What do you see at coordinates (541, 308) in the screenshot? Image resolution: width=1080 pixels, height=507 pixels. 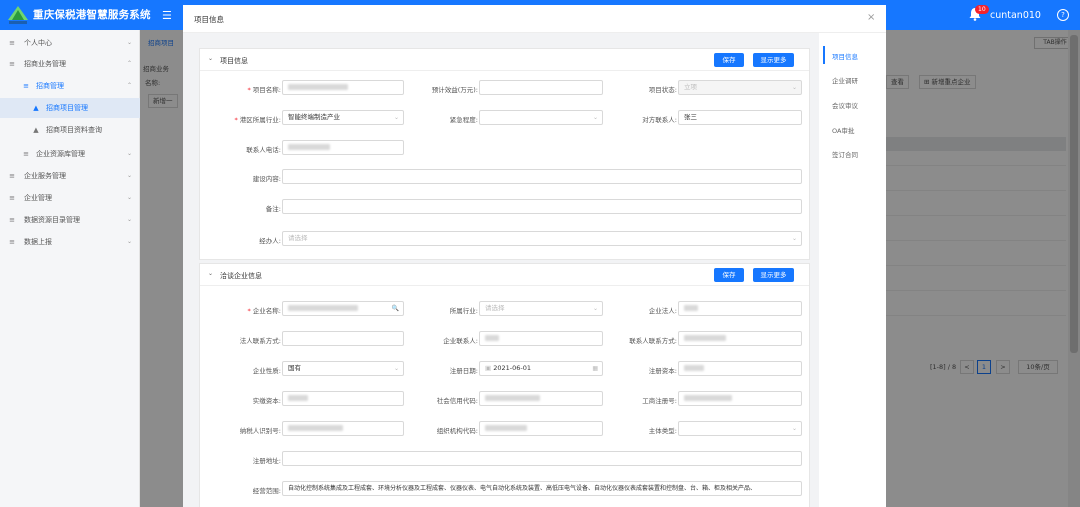 I see `sector-select: 请选择 ⌄` at bounding box center [541, 308].